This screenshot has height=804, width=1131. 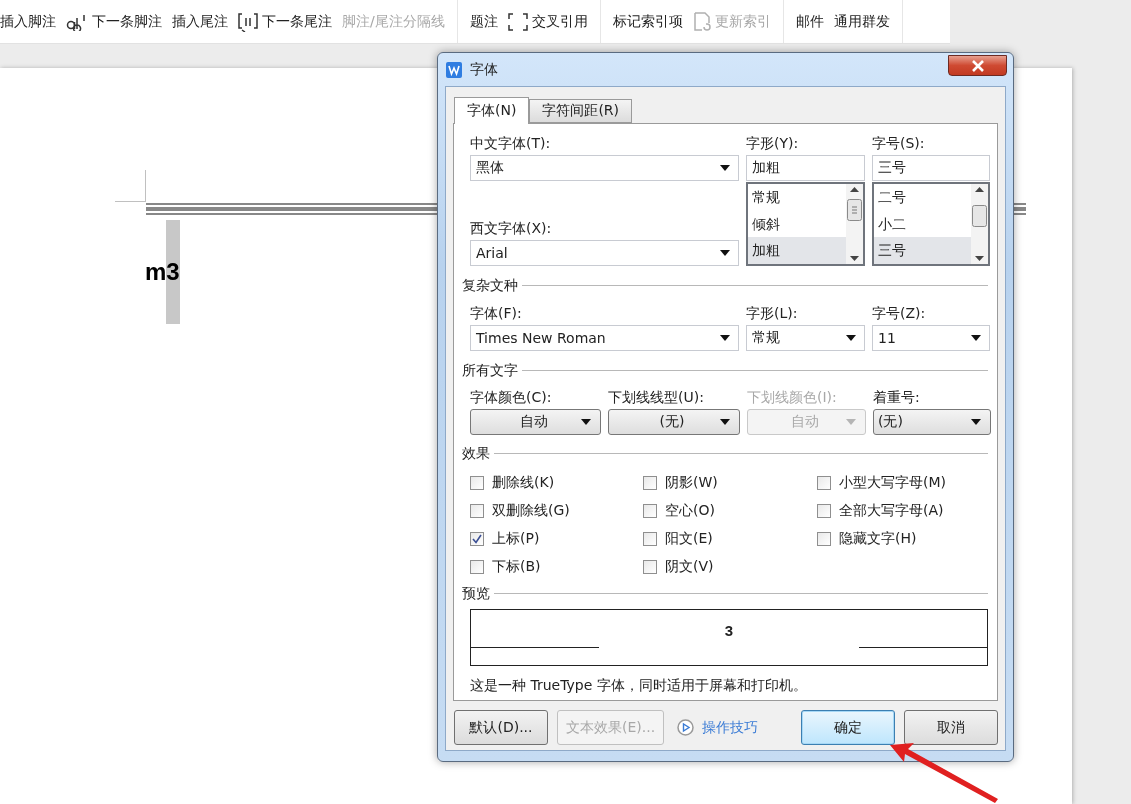 I want to click on field-label: 字体颜色(C):, so click(x=511, y=397).